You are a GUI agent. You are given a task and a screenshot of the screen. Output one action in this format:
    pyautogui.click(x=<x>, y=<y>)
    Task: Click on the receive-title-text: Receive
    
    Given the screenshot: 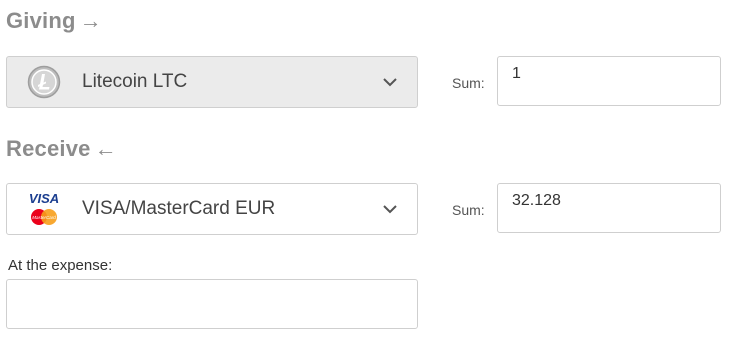 What is the action you would take?
    pyautogui.click(x=48, y=148)
    